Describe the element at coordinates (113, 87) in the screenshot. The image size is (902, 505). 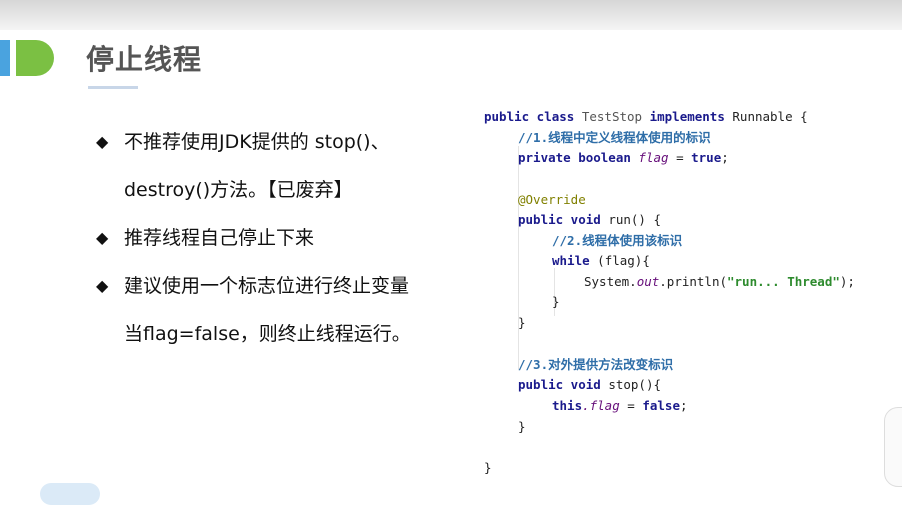
I see `title-underline` at that location.